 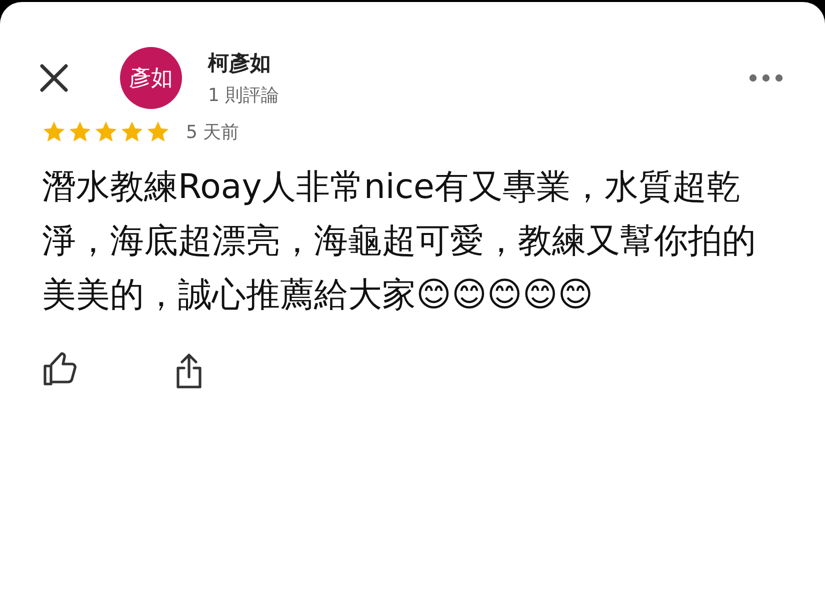 I want to click on review-time: 5 天前, so click(x=213, y=132).